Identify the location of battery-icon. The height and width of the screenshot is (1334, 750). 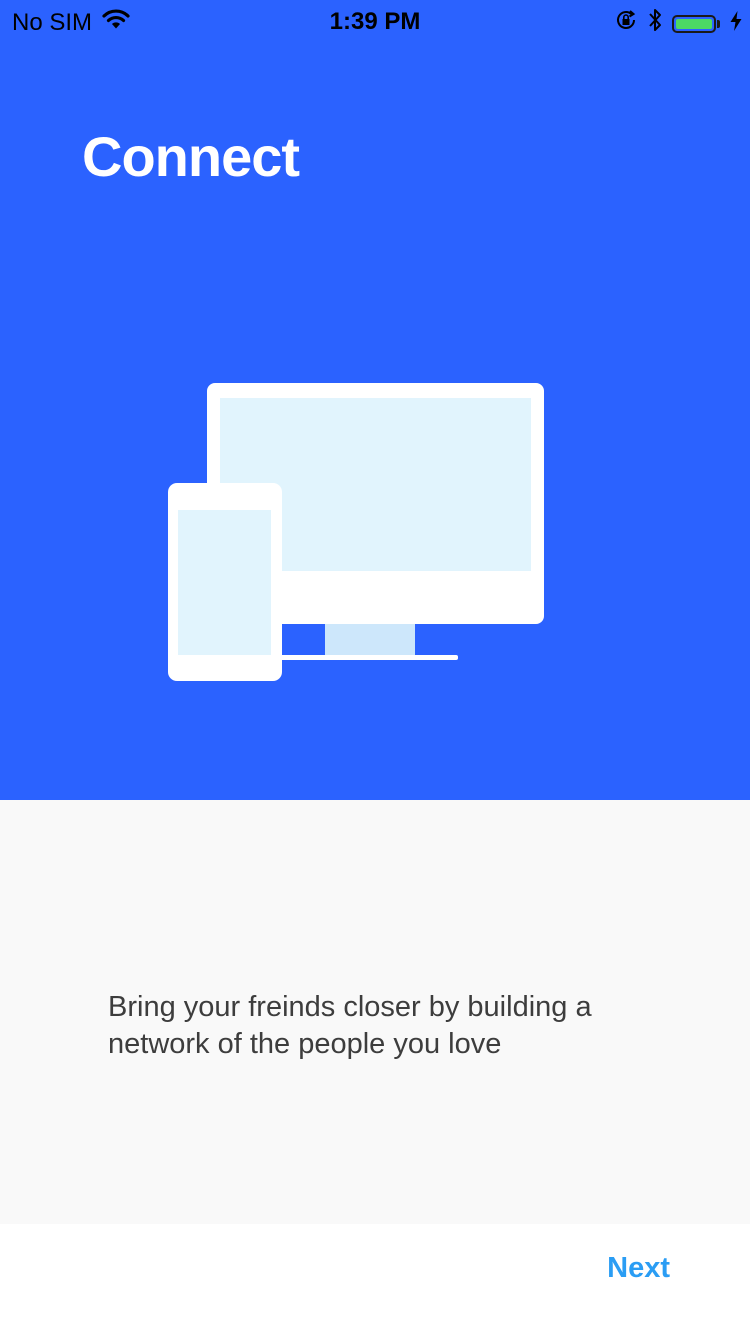
(694, 23).